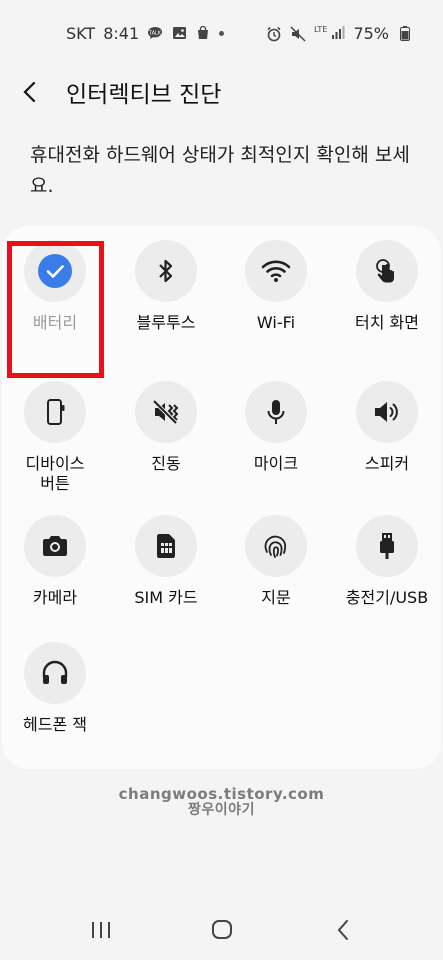 Image resolution: width=443 pixels, height=960 pixels. I want to click on test-item-fingerprint: 지문, so click(276, 576).